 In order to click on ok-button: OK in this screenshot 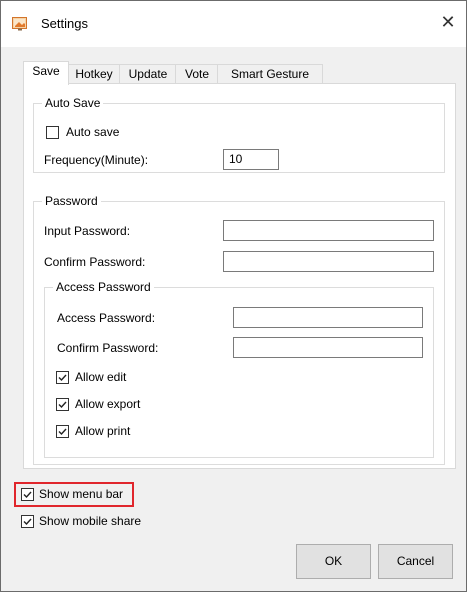, I will do `click(333, 561)`.